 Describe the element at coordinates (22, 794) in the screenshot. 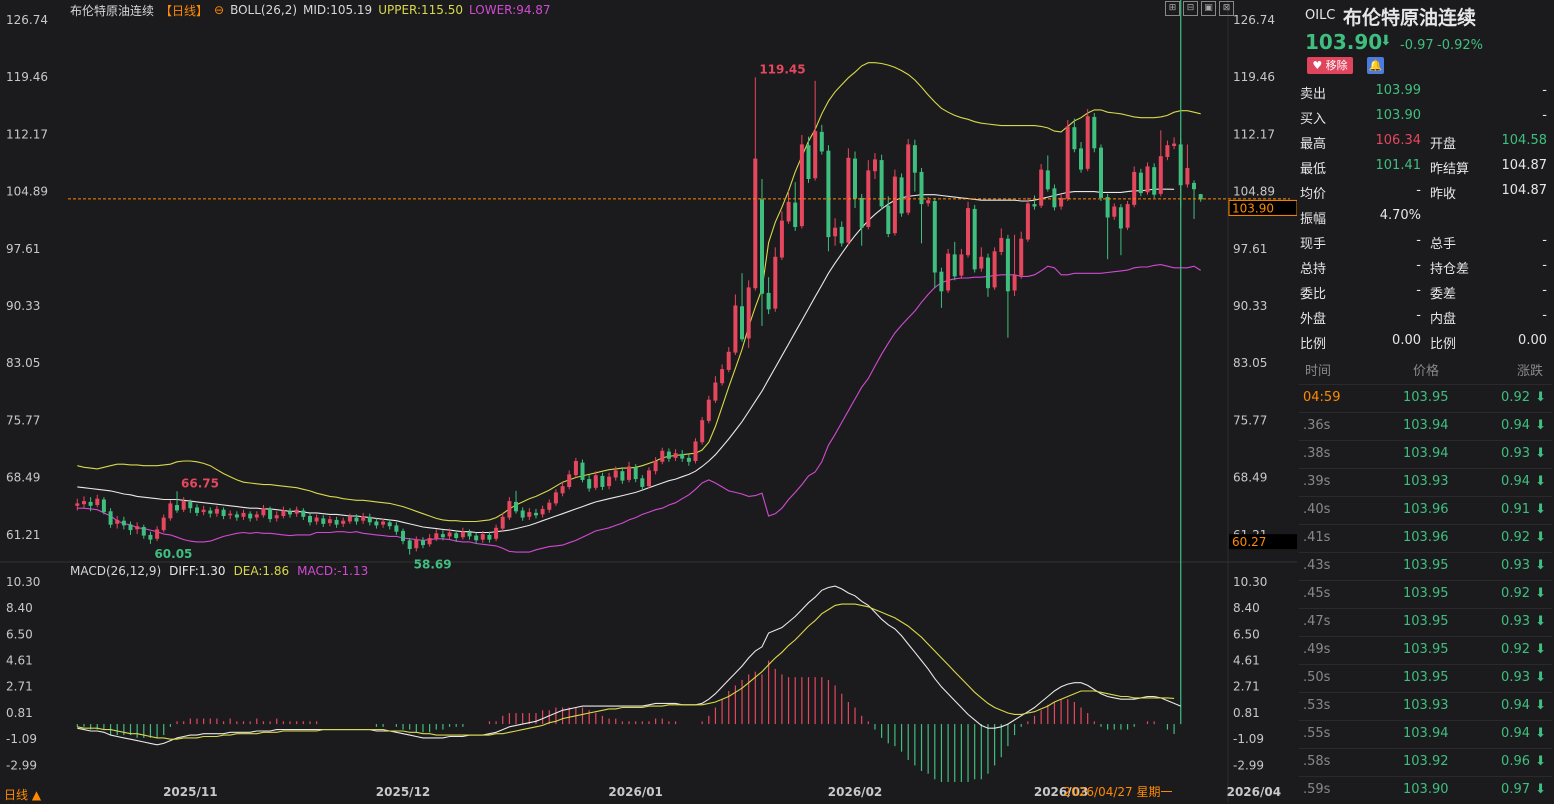

I see `period-switch-button: 日线 ▲` at that location.